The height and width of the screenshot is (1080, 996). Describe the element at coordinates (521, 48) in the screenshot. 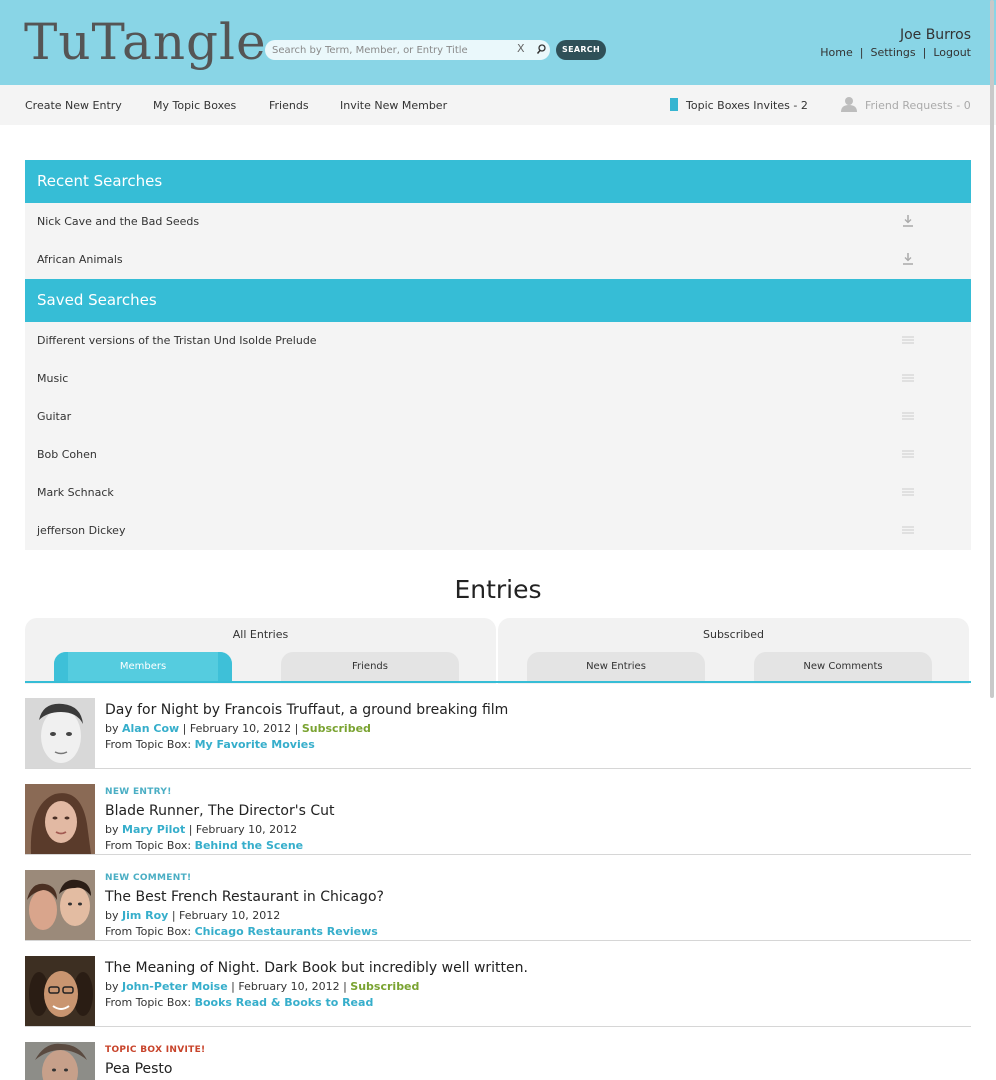

I see `search-clear-button: X` at that location.